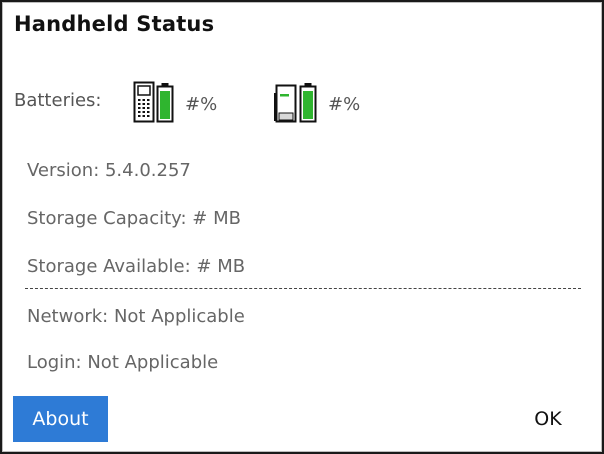  What do you see at coordinates (60, 419) in the screenshot?
I see `about-button: About` at bounding box center [60, 419].